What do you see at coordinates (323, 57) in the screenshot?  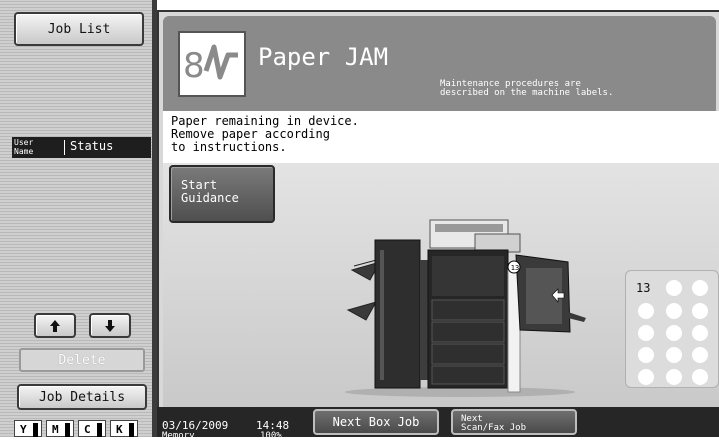 I see `page-title: Paper JAM` at bounding box center [323, 57].